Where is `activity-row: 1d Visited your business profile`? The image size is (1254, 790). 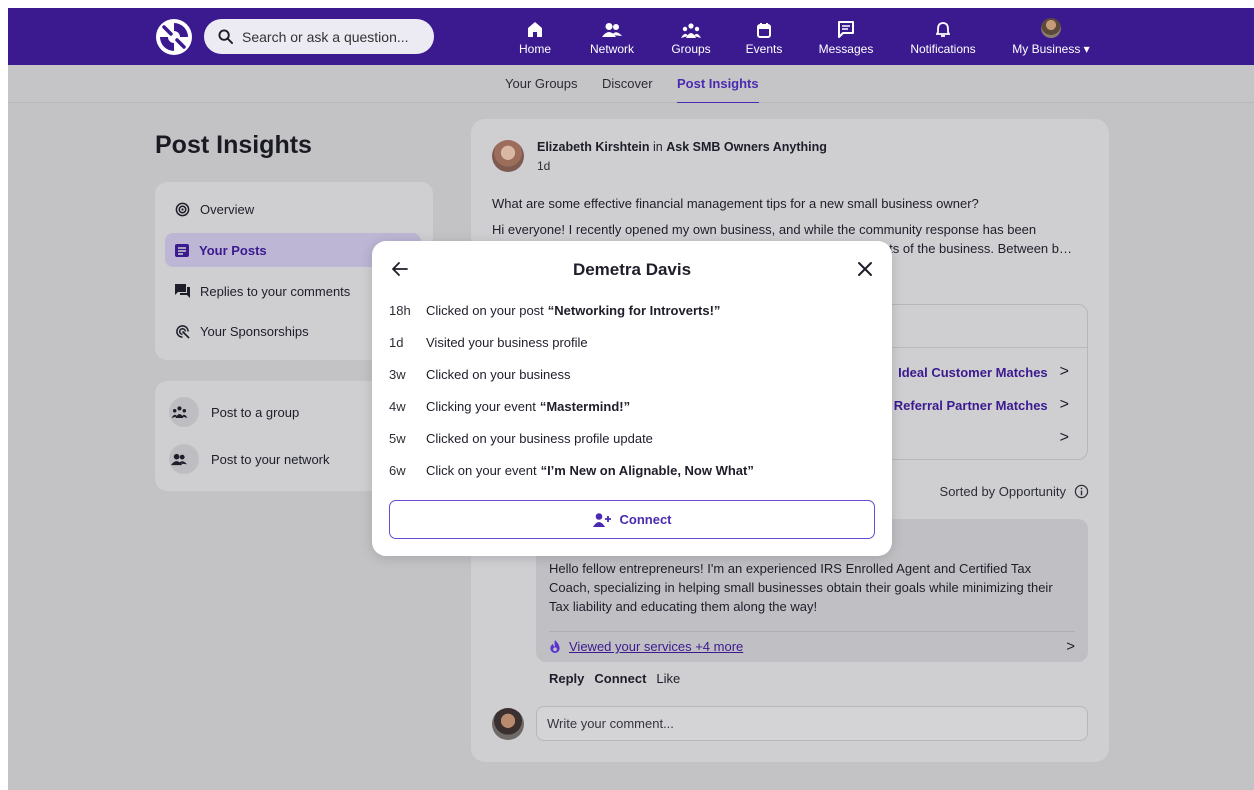 activity-row: 1d Visited your business profile is located at coordinates (488, 342).